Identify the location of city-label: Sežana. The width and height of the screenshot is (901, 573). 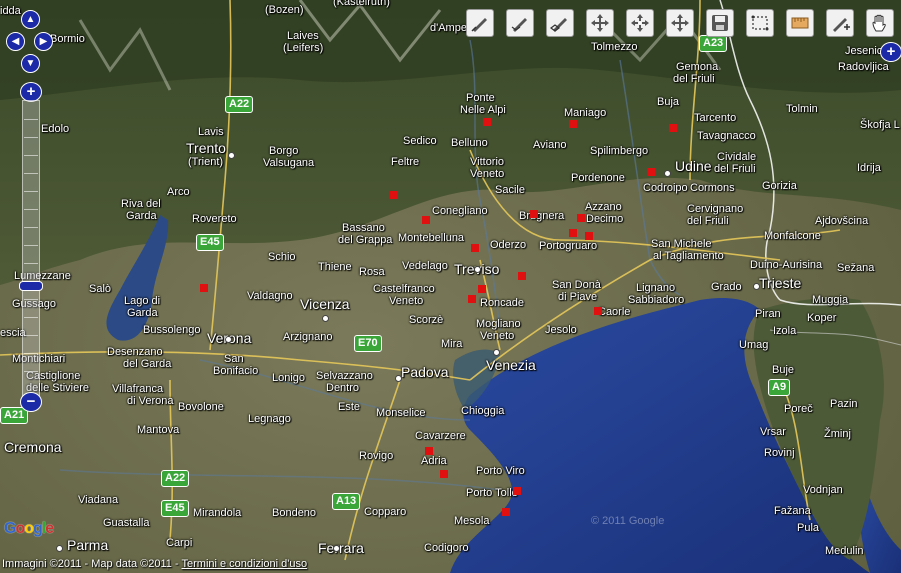
(856, 268).